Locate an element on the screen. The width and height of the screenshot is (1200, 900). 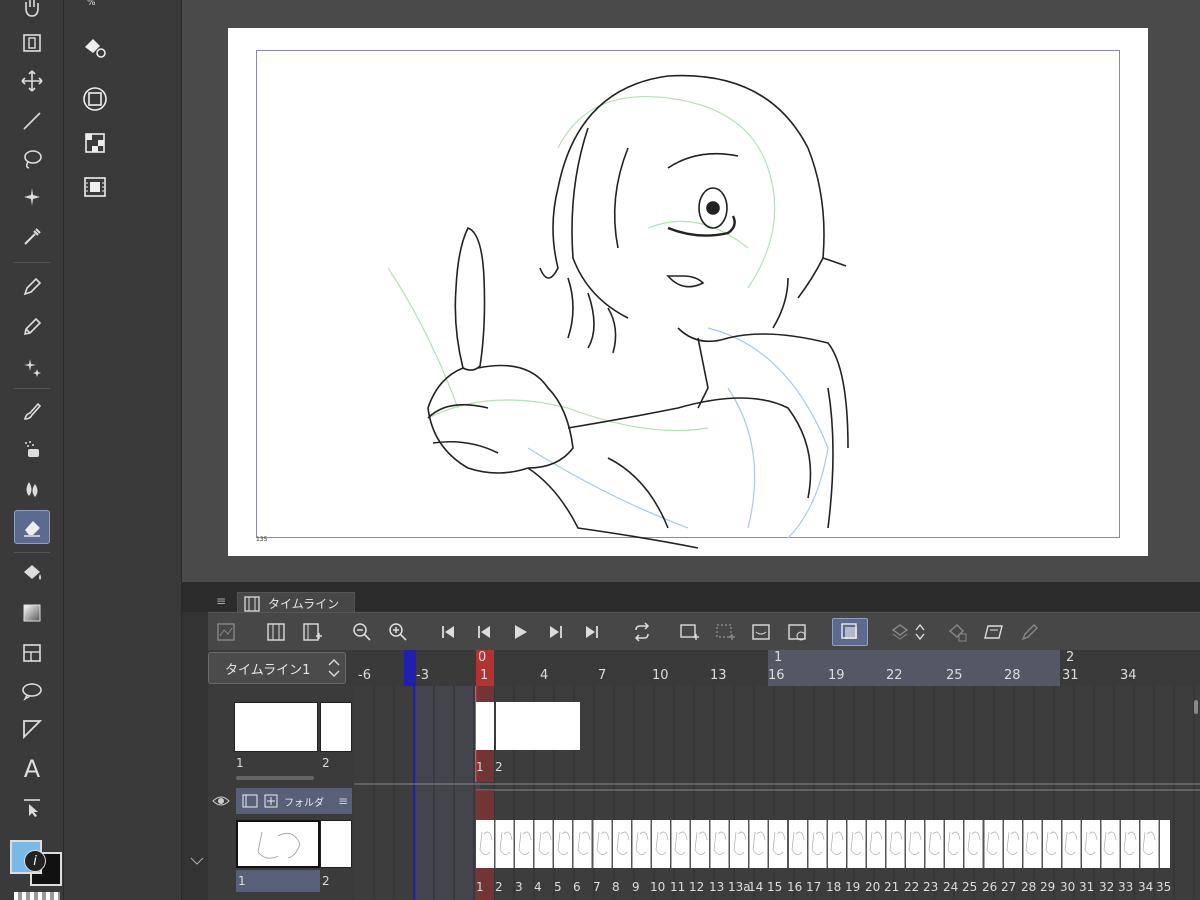
onion-skin-settings-icon is located at coordinates (900, 632).